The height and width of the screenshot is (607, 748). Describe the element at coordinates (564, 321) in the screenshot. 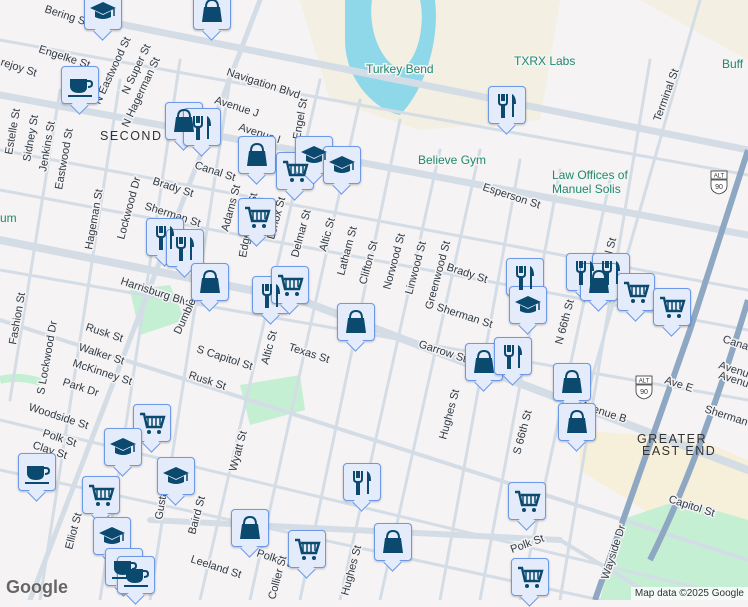

I see `street-label: N 66th St` at that location.